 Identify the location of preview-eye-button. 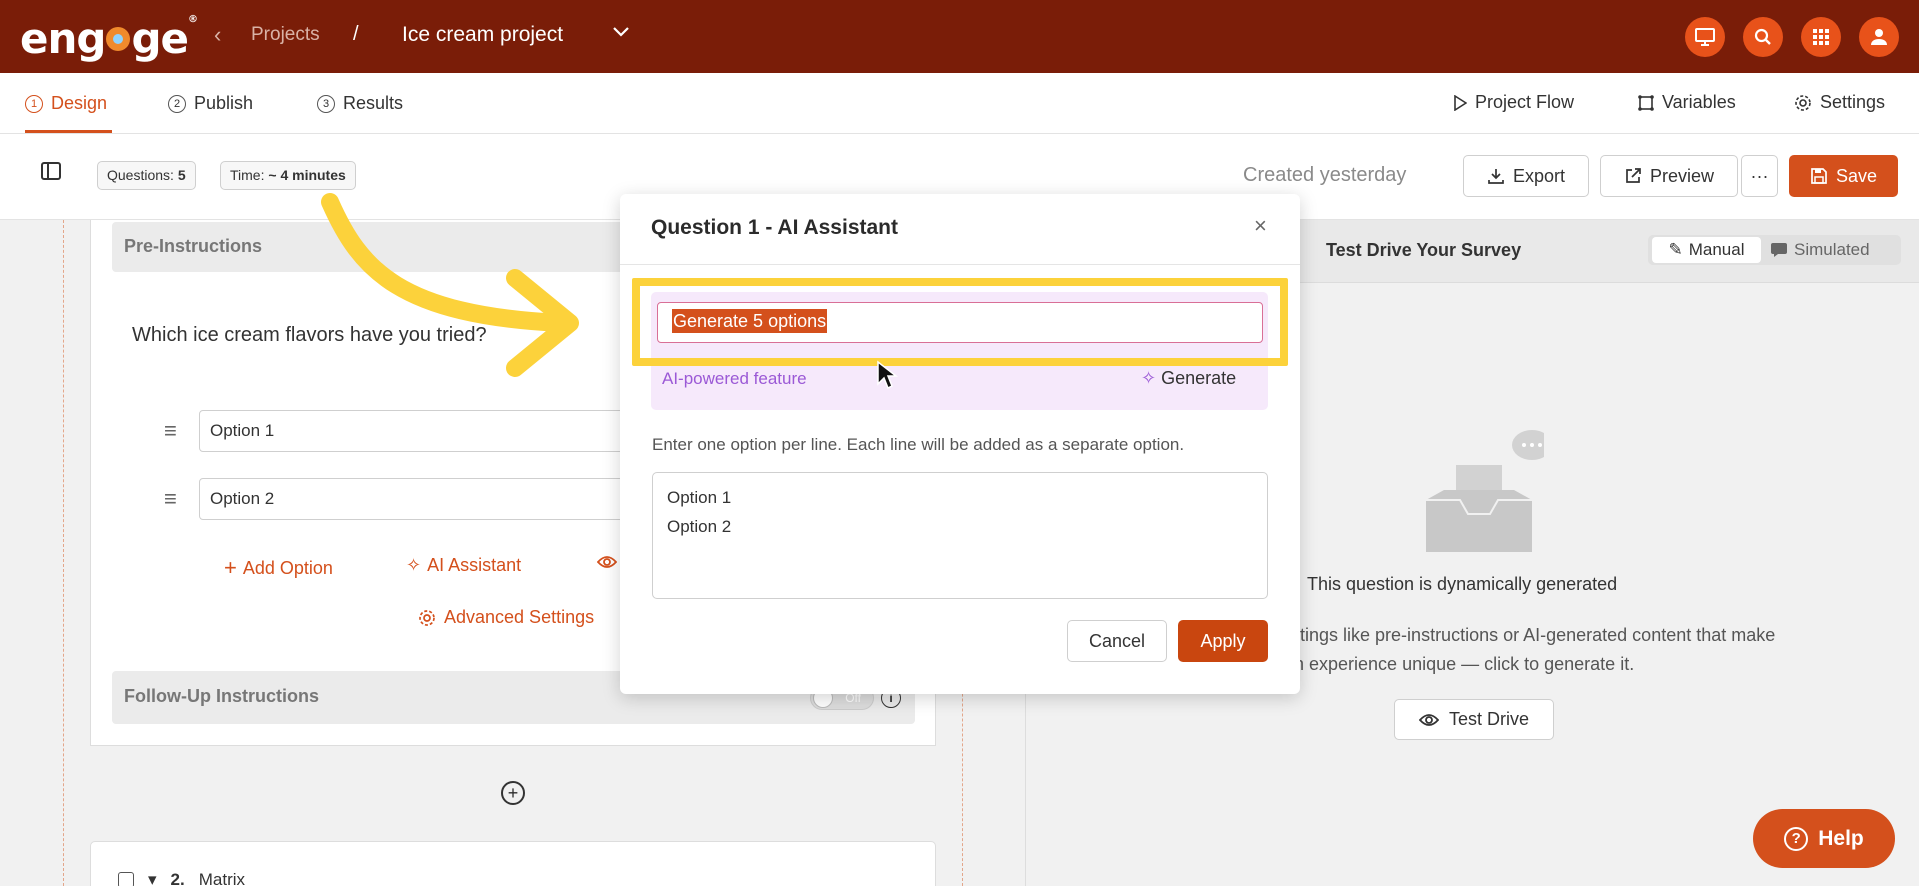
(607, 562).